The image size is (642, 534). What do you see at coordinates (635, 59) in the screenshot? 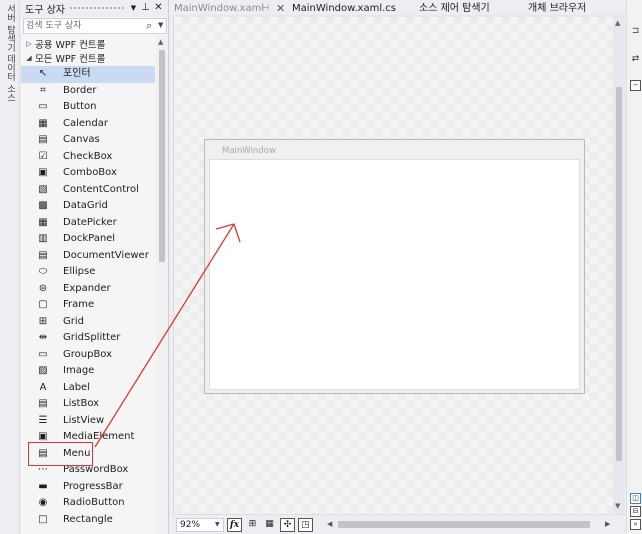
I see `swap-panes-icon: ⇄` at bounding box center [635, 59].